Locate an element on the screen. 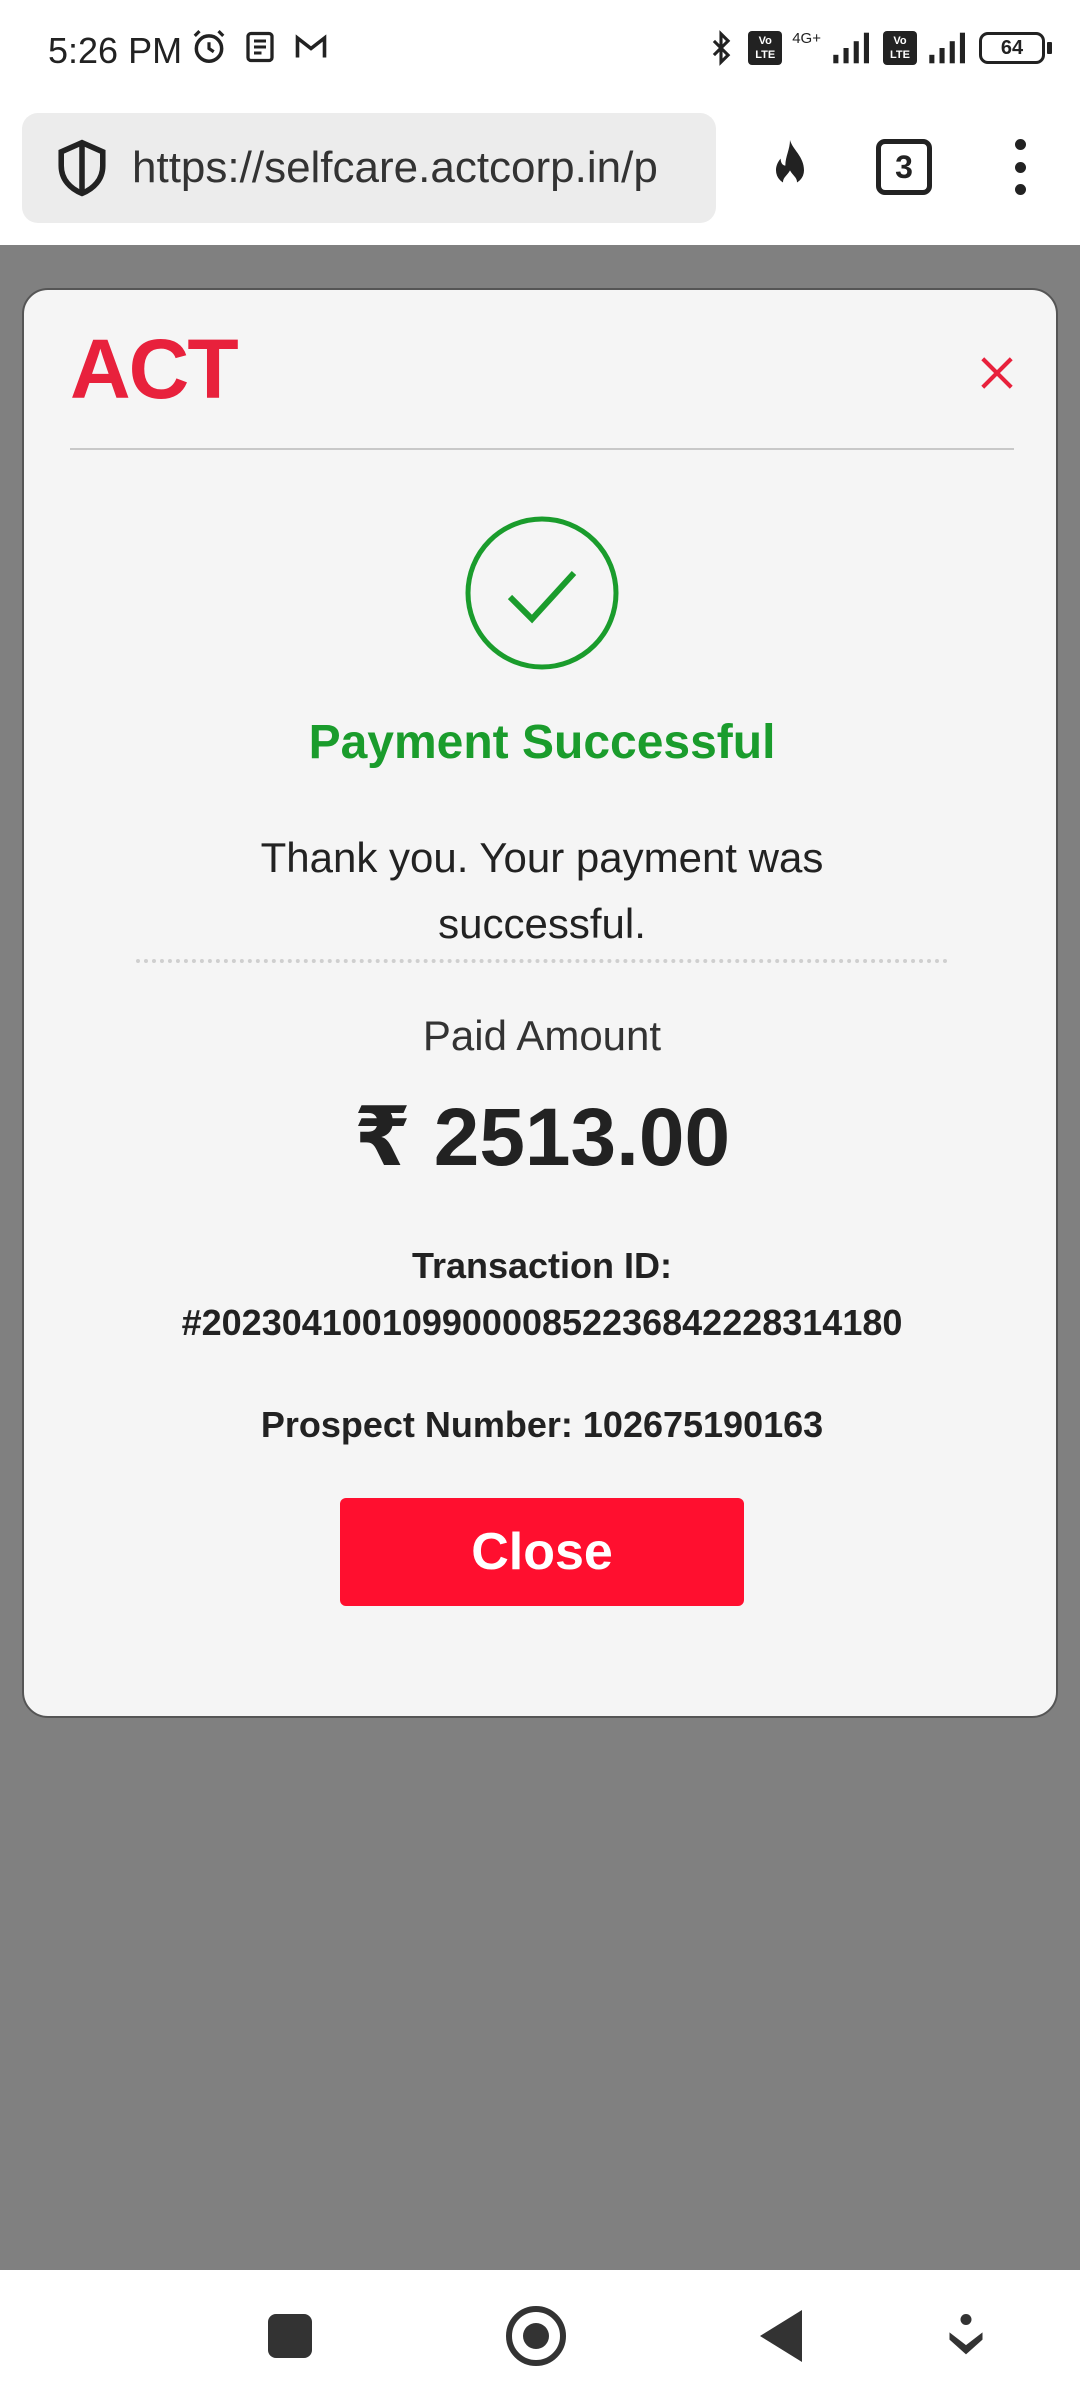 Image resolution: width=1080 pixels, height=2400 pixels. gmail-icon is located at coordinates (311, 46).